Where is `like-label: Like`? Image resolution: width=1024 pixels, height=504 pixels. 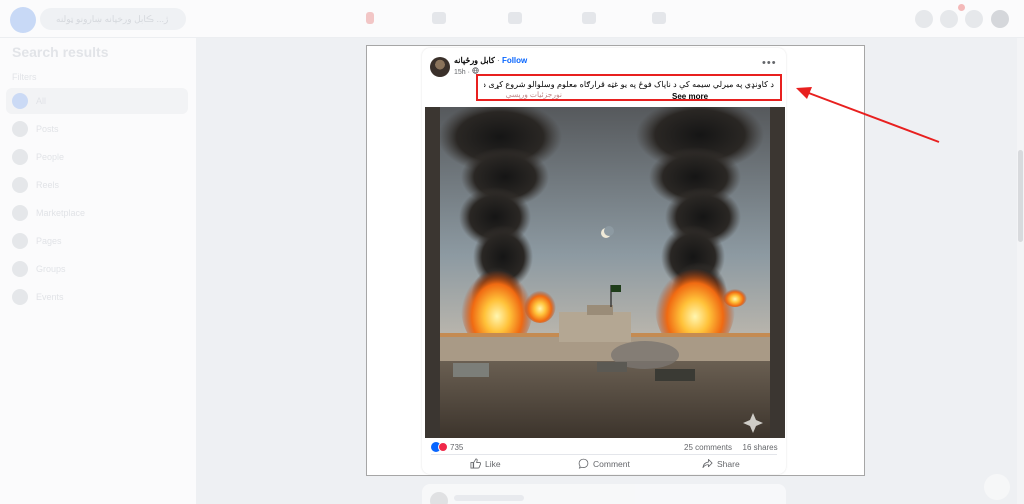 like-label: Like is located at coordinates (493, 463).